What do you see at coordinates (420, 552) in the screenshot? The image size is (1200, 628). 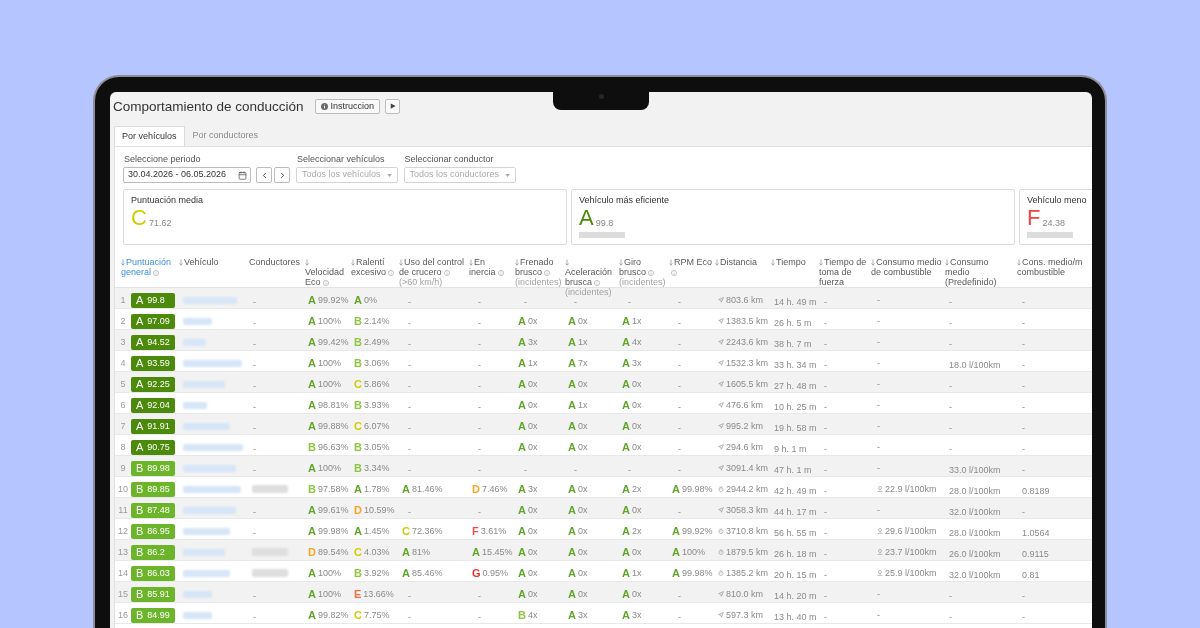 I see `metric-value: 81%` at bounding box center [420, 552].